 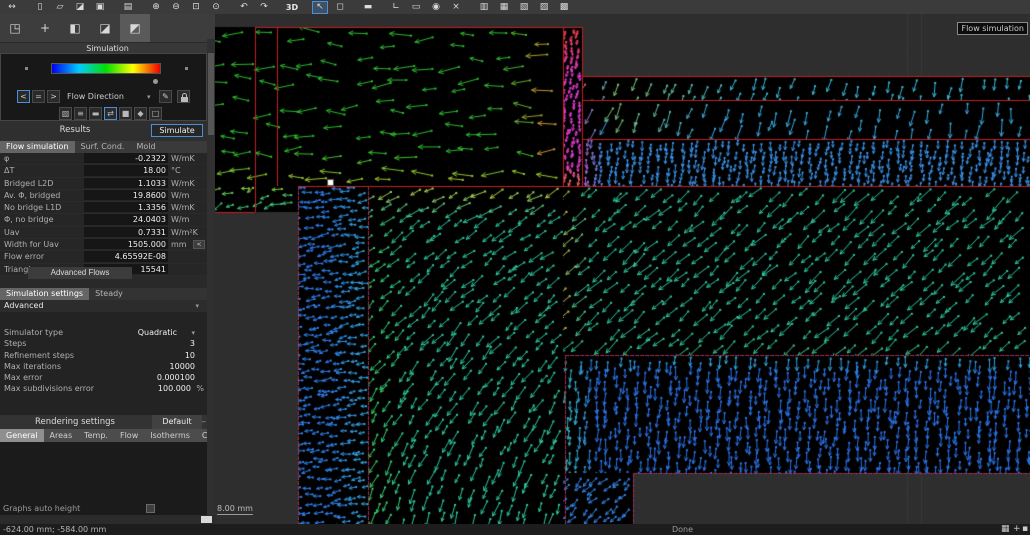 I want to click on tab-flow: Flow, so click(x=129, y=435).